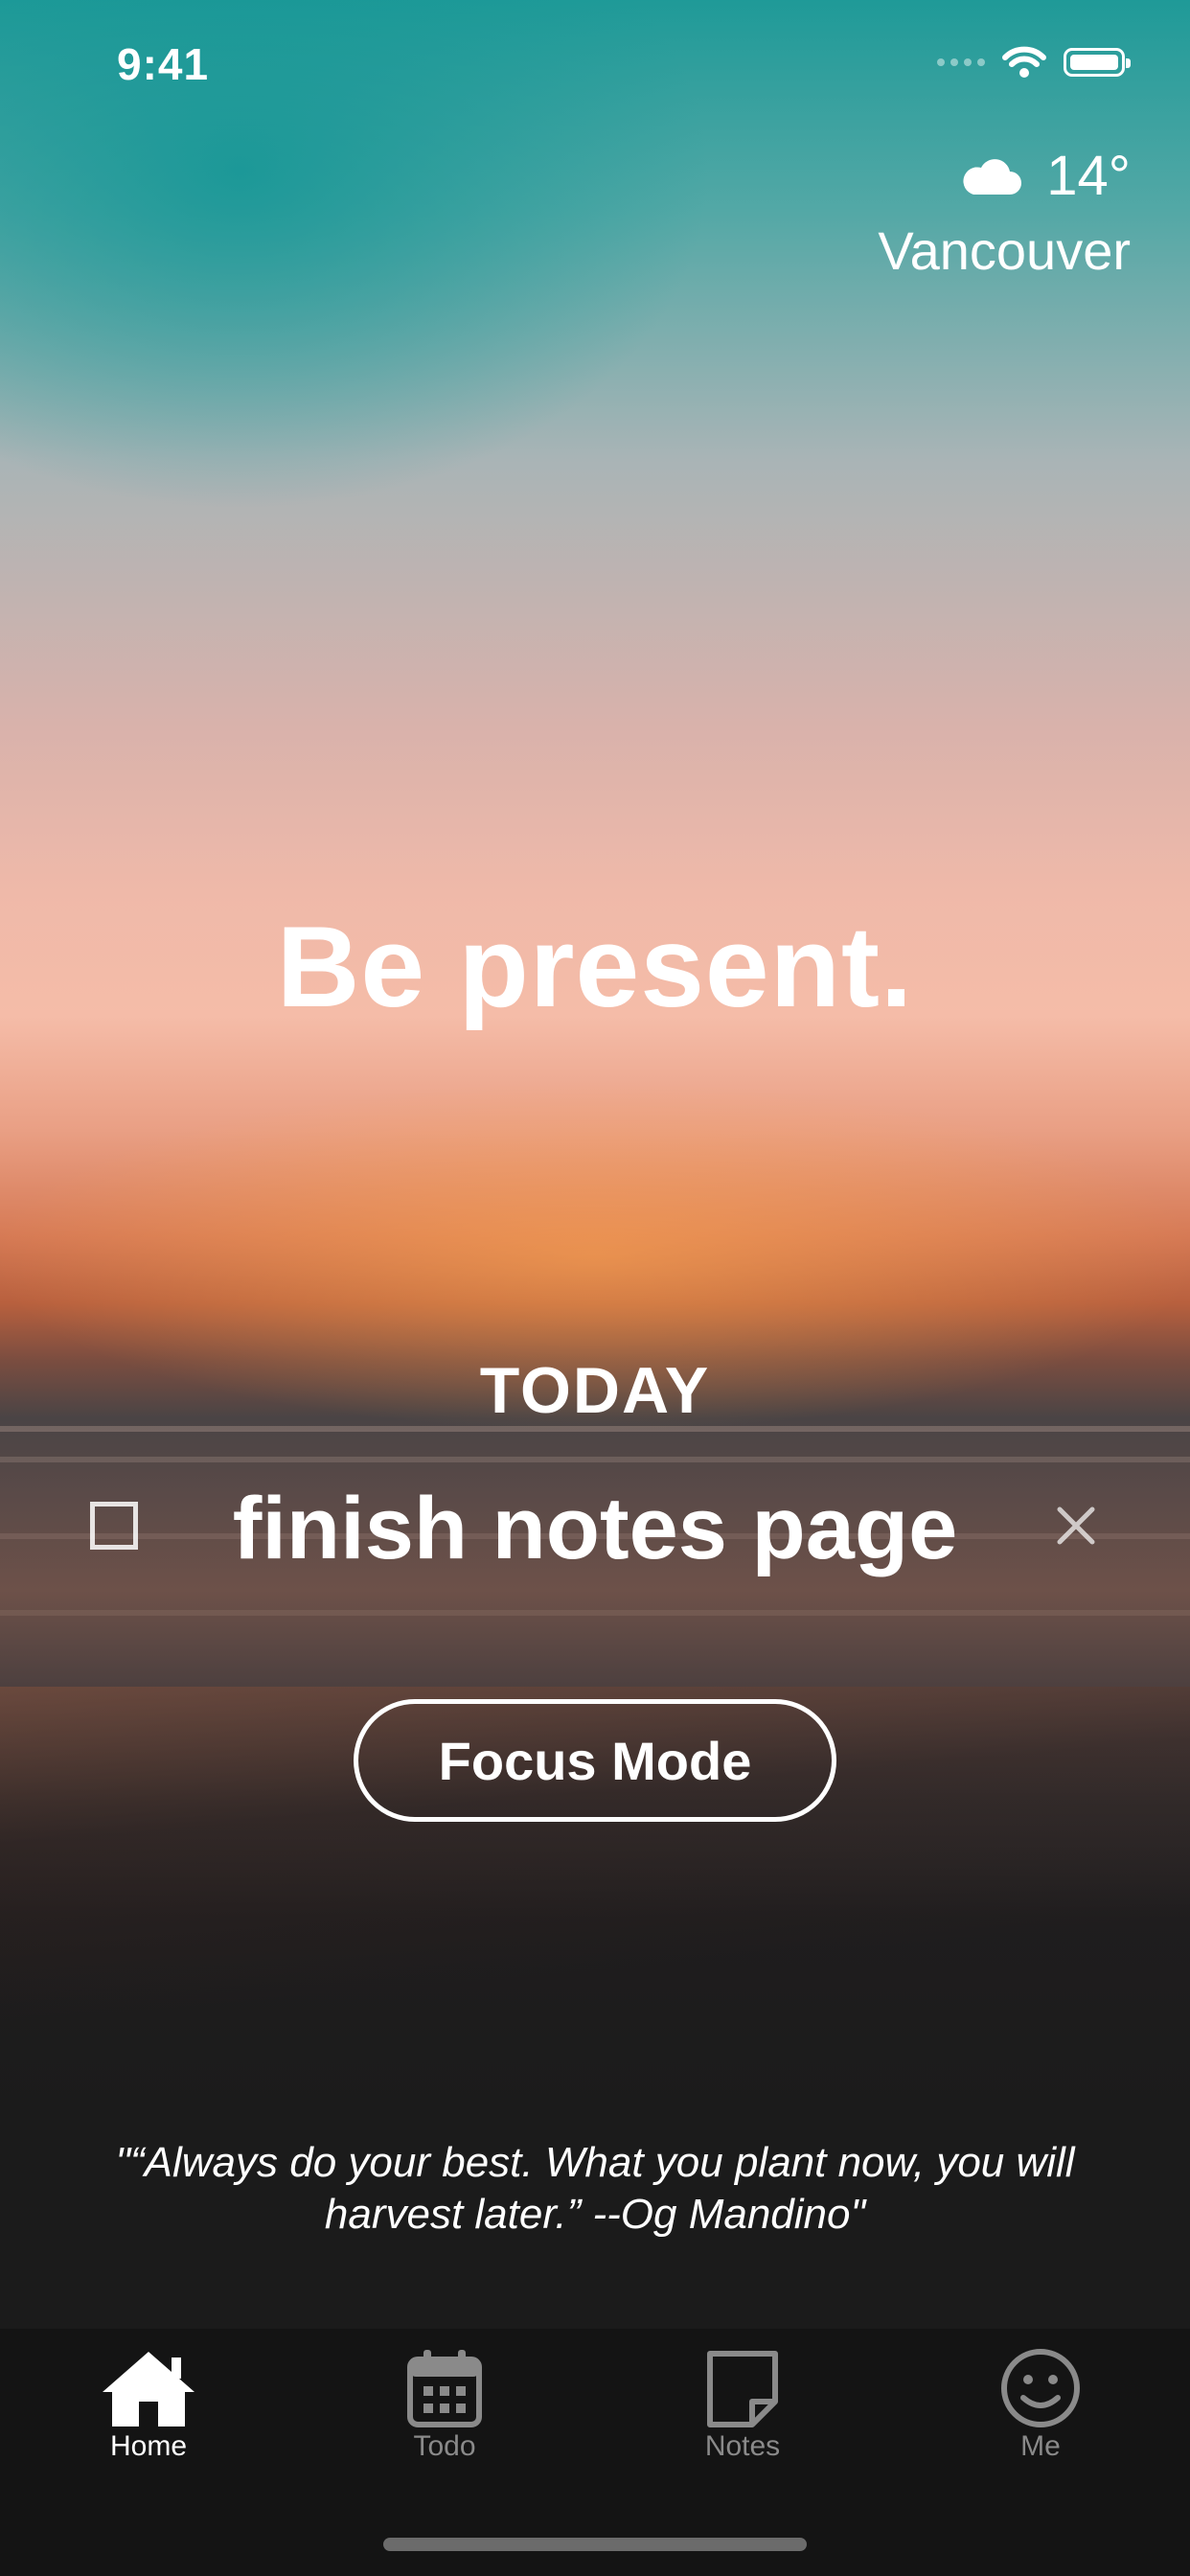 Image resolution: width=1190 pixels, height=2576 pixels. What do you see at coordinates (1040, 2446) in the screenshot?
I see `tab-label: Me` at bounding box center [1040, 2446].